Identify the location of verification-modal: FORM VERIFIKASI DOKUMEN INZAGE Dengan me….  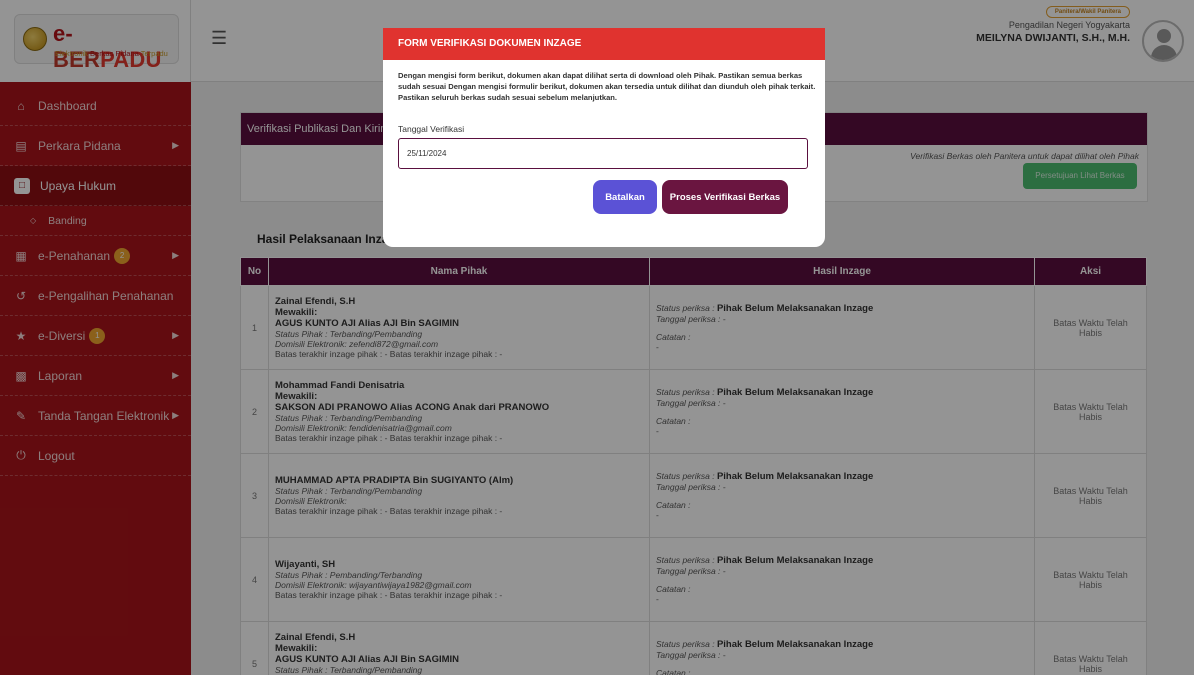
(604, 137).